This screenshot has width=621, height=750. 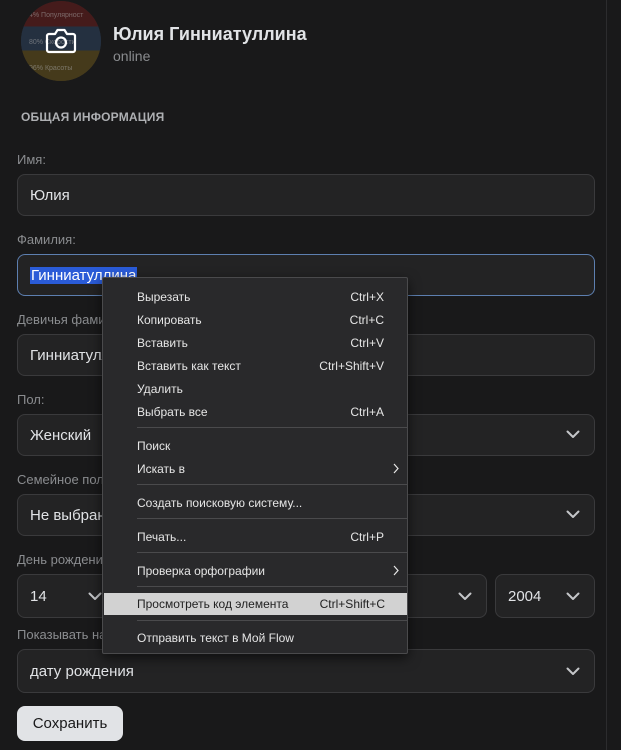 I want to click on menu-item-shortcut: Ctrl+X, so click(x=367, y=297).